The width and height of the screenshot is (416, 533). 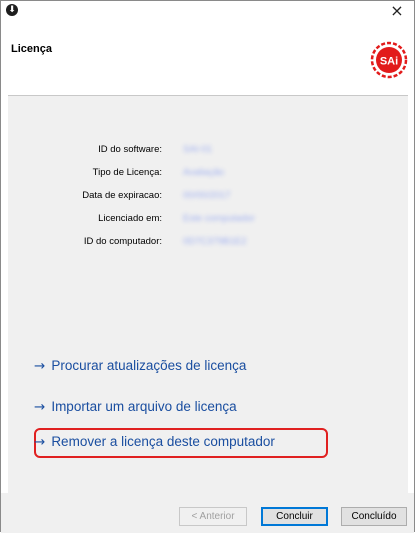 What do you see at coordinates (294, 516) in the screenshot?
I see `finish-button: Concluir` at bounding box center [294, 516].